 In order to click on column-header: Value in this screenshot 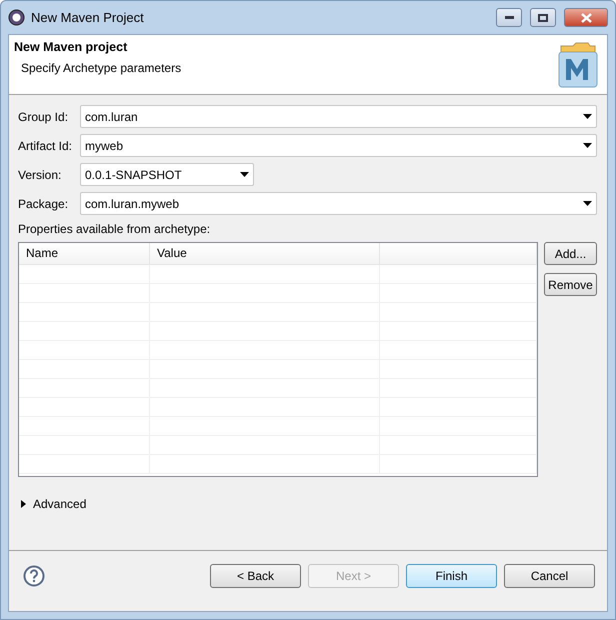, I will do `click(265, 253)`.